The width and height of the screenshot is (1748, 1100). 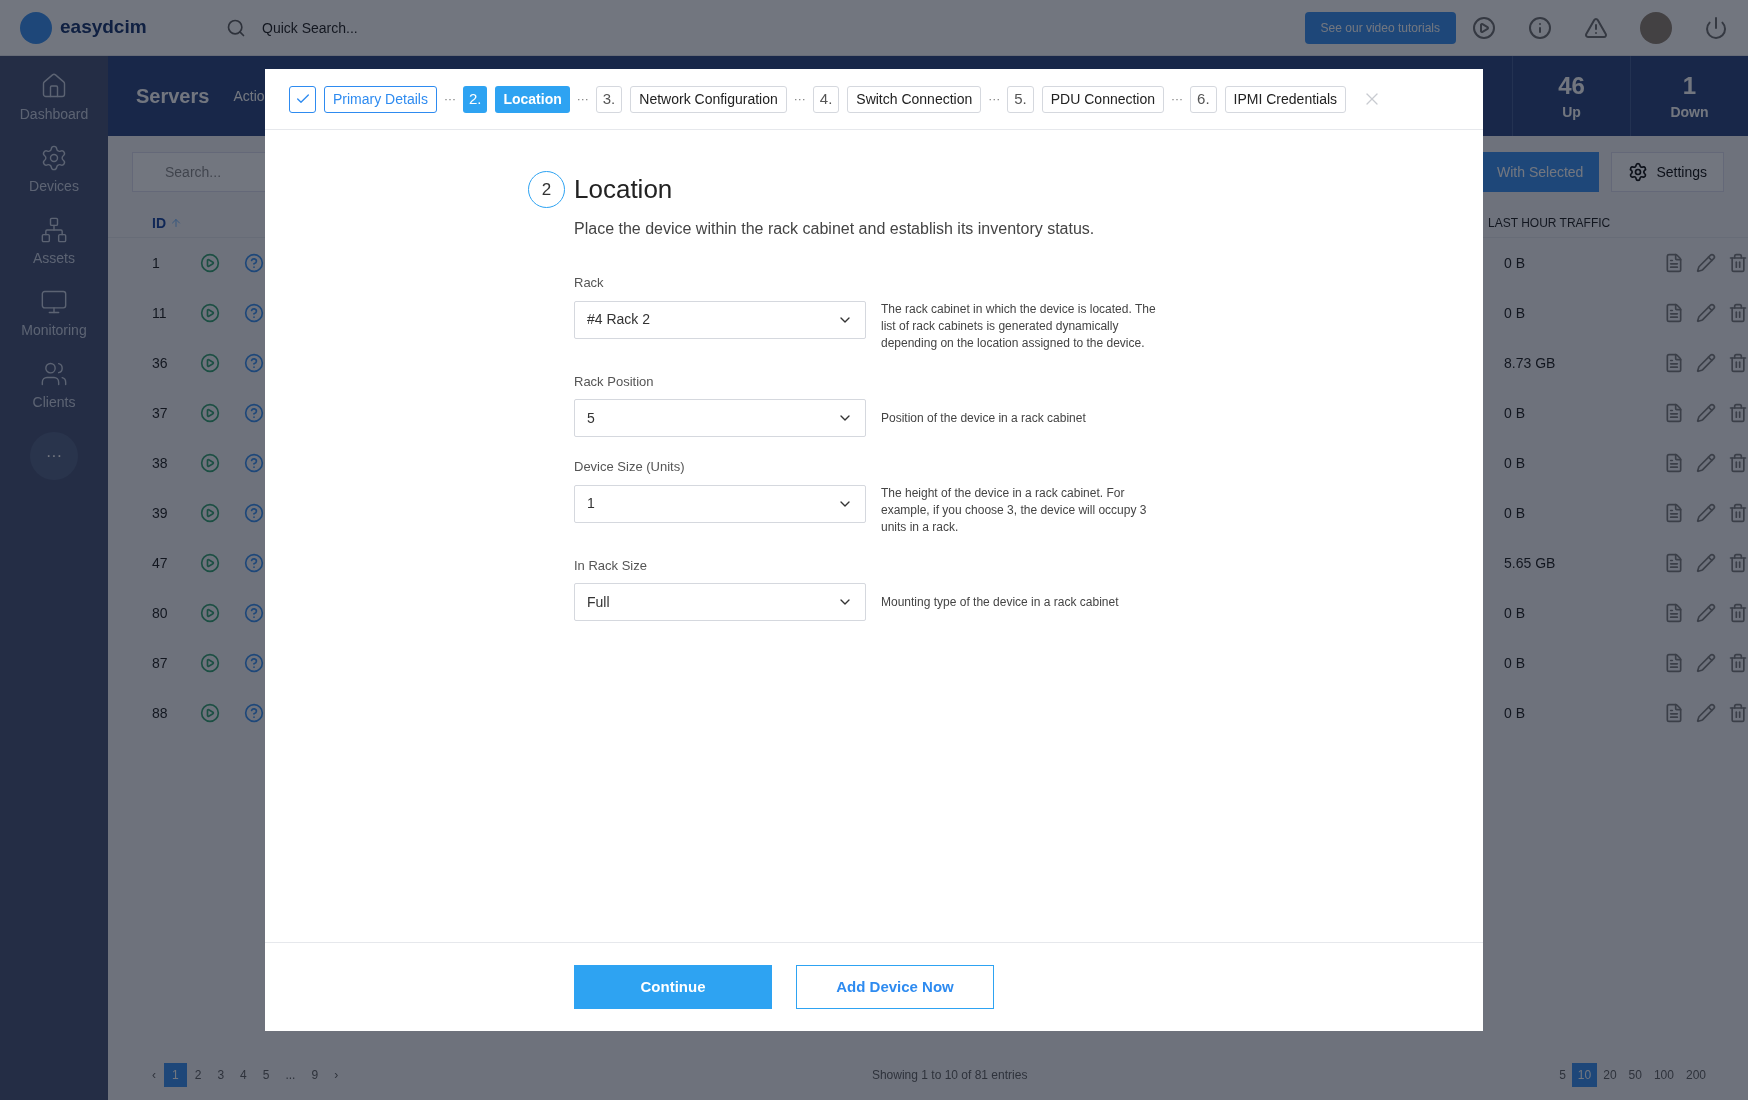 What do you see at coordinates (895, 987) in the screenshot?
I see `add-device-button: Add Device Now` at bounding box center [895, 987].